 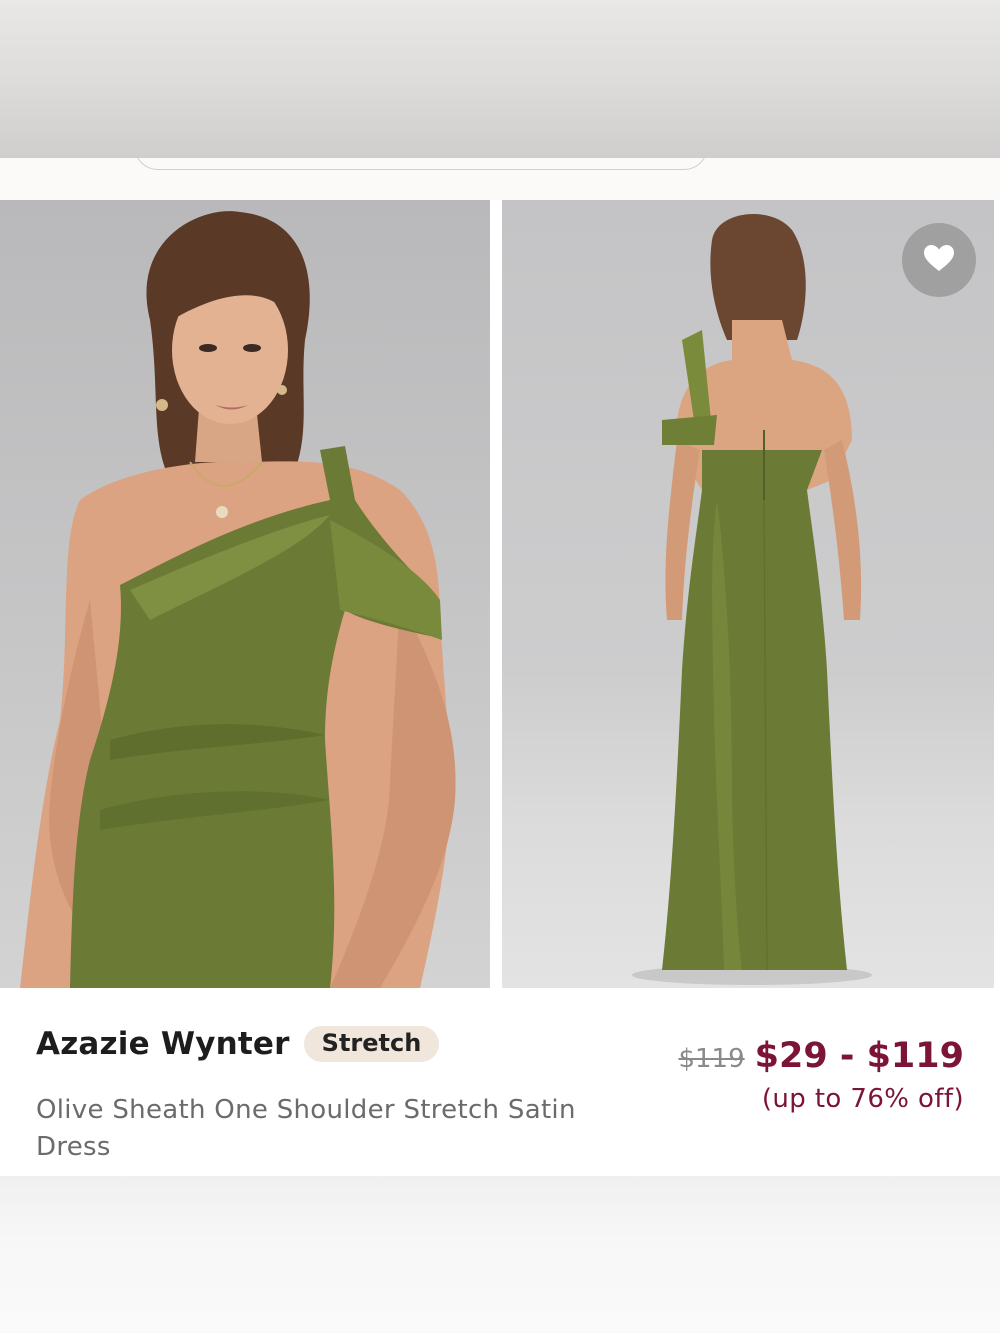 What do you see at coordinates (421, 156) in the screenshot?
I see `search-bar-edge` at bounding box center [421, 156].